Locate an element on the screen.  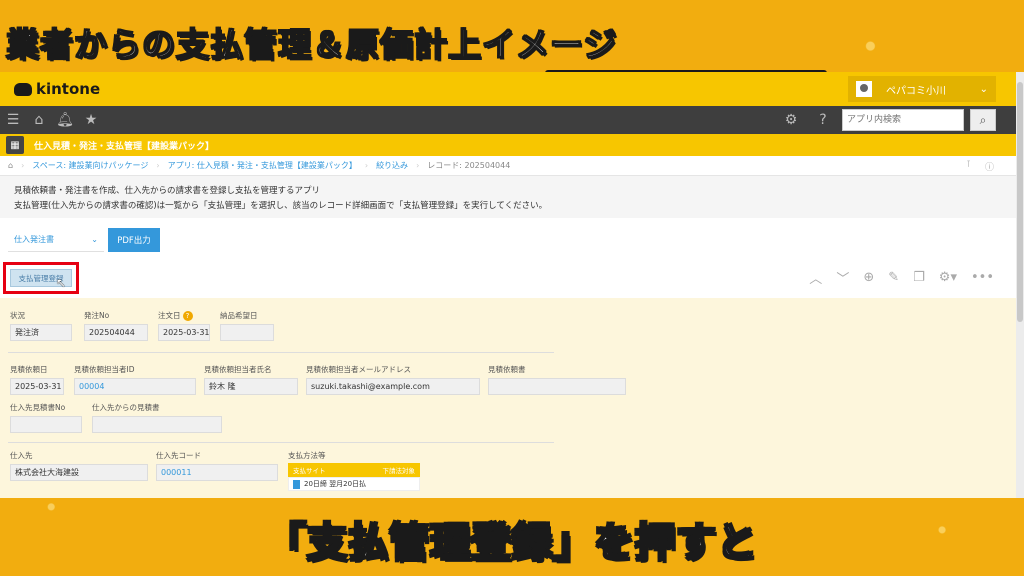
field-status: 状況 発注済 is located at coordinates (41, 325).